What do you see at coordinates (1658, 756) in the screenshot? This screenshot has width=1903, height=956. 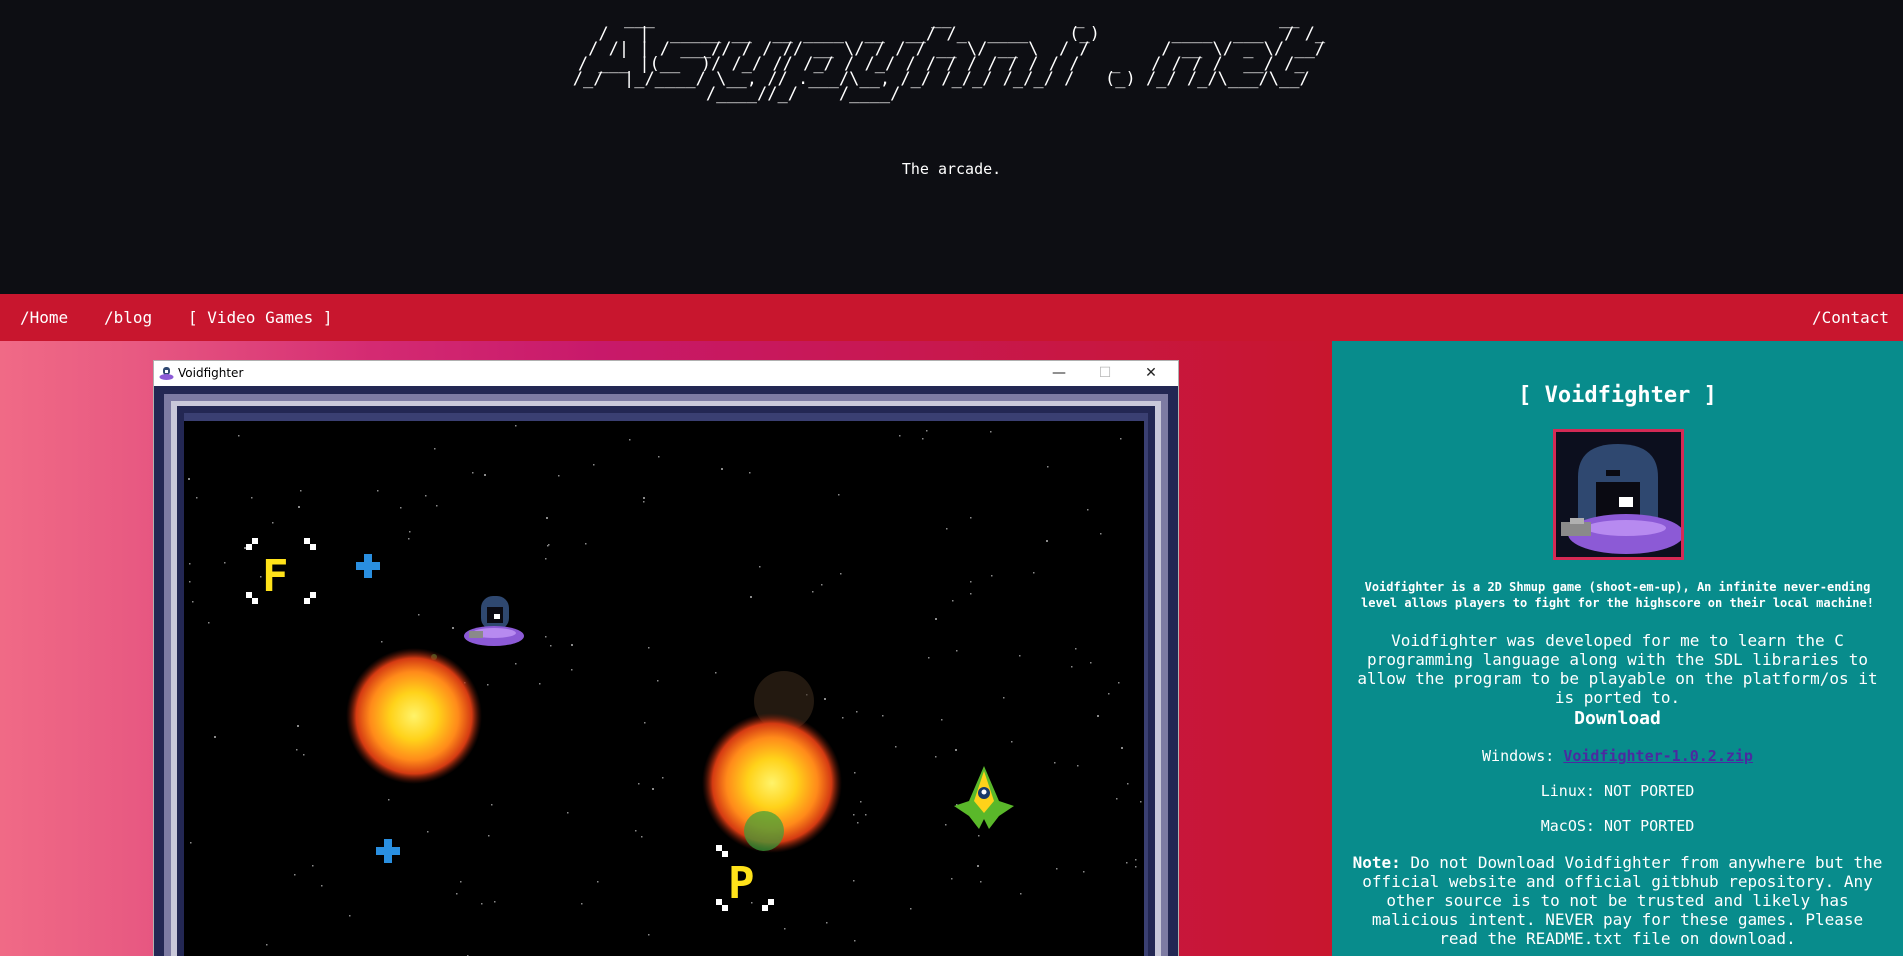 I see `windows-download-link: Voidfighter-1.0.2.zip` at bounding box center [1658, 756].